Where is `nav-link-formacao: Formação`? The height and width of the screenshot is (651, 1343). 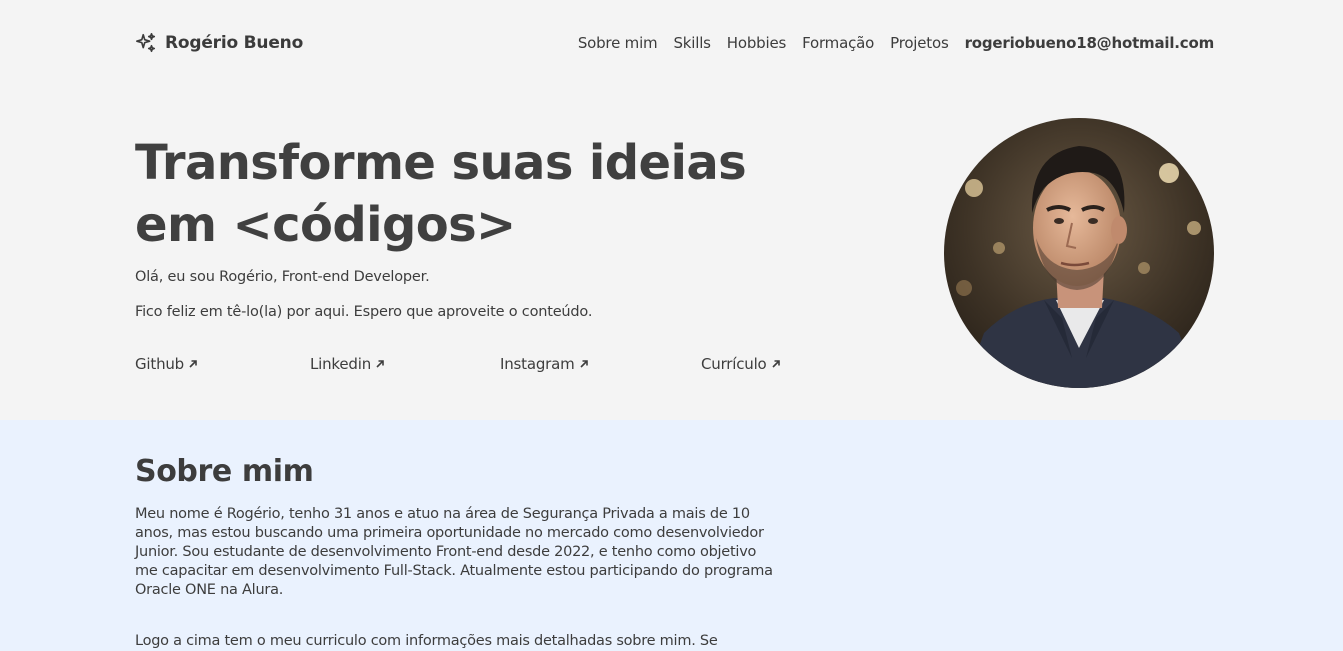
nav-link-formacao: Formação is located at coordinates (838, 43).